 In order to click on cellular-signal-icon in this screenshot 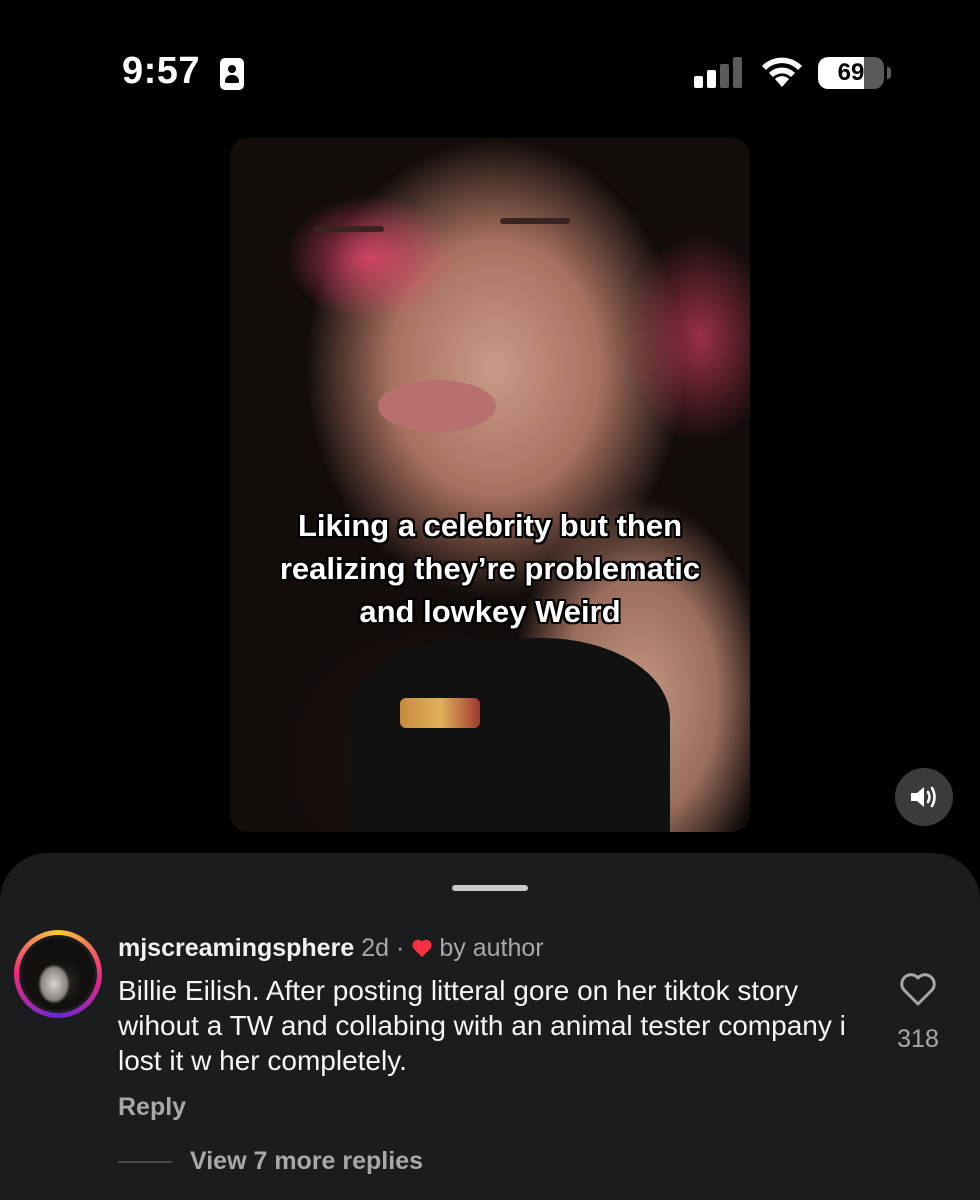, I will do `click(718, 72)`.